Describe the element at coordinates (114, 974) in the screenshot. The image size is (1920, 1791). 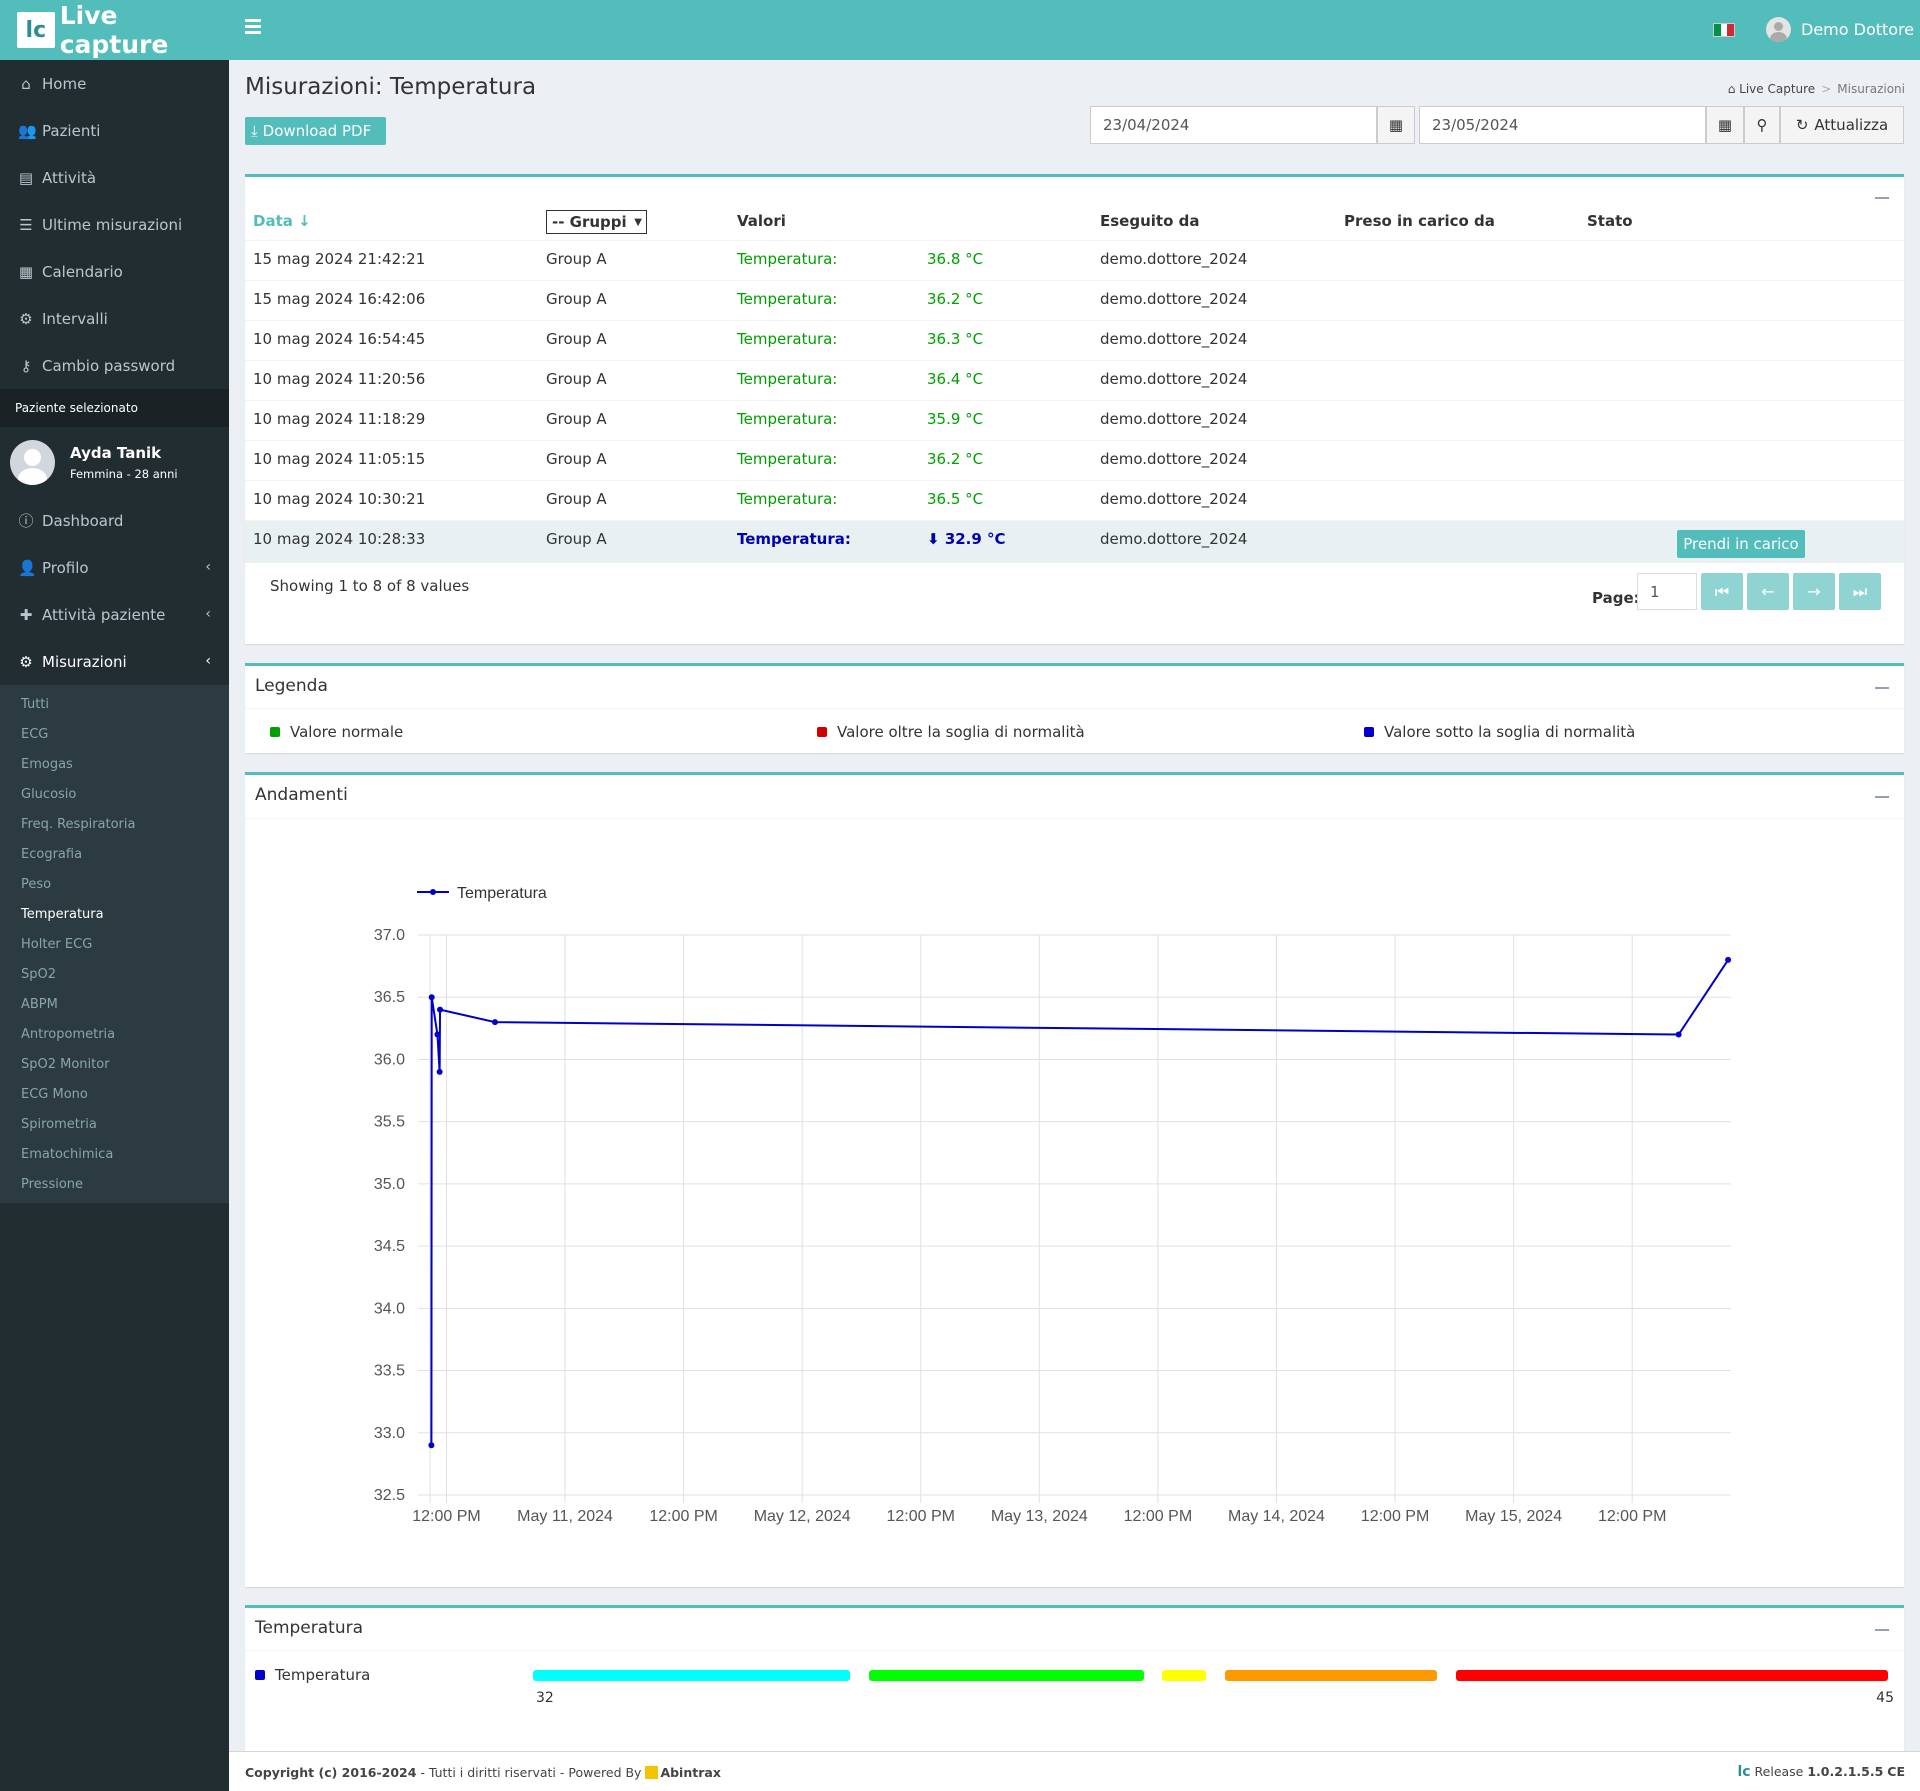
I see `submenu-item-spo2: SpO2` at that location.